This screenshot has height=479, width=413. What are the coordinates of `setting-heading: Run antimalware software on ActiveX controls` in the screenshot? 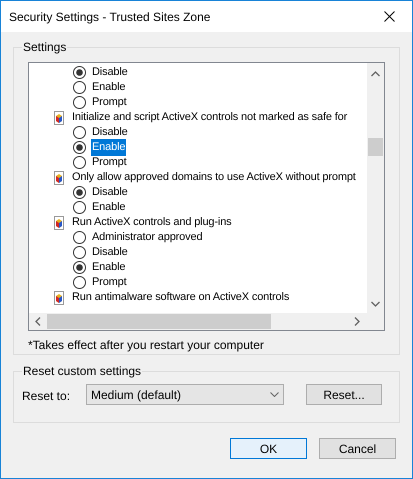 It's located at (181, 298).